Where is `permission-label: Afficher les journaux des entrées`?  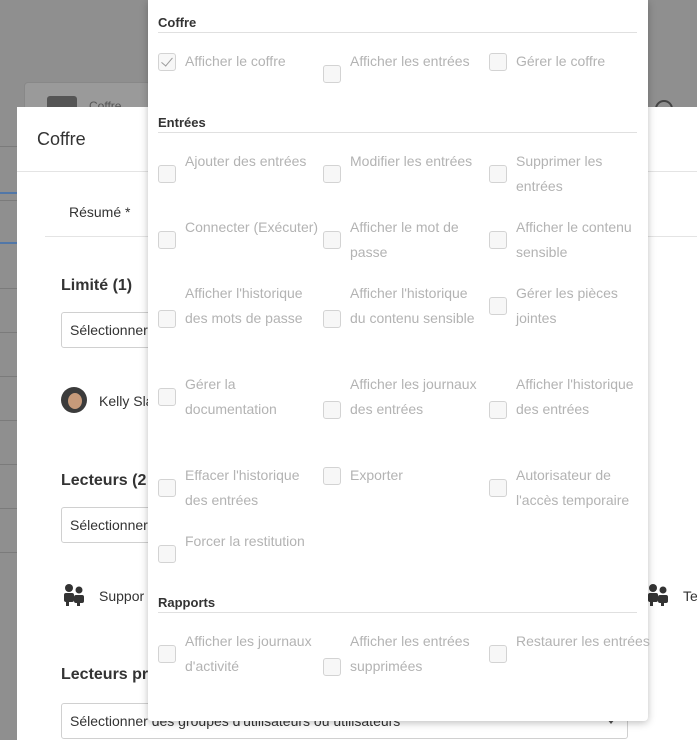
permission-label: Afficher les journaux des entrées is located at coordinates (413, 396).